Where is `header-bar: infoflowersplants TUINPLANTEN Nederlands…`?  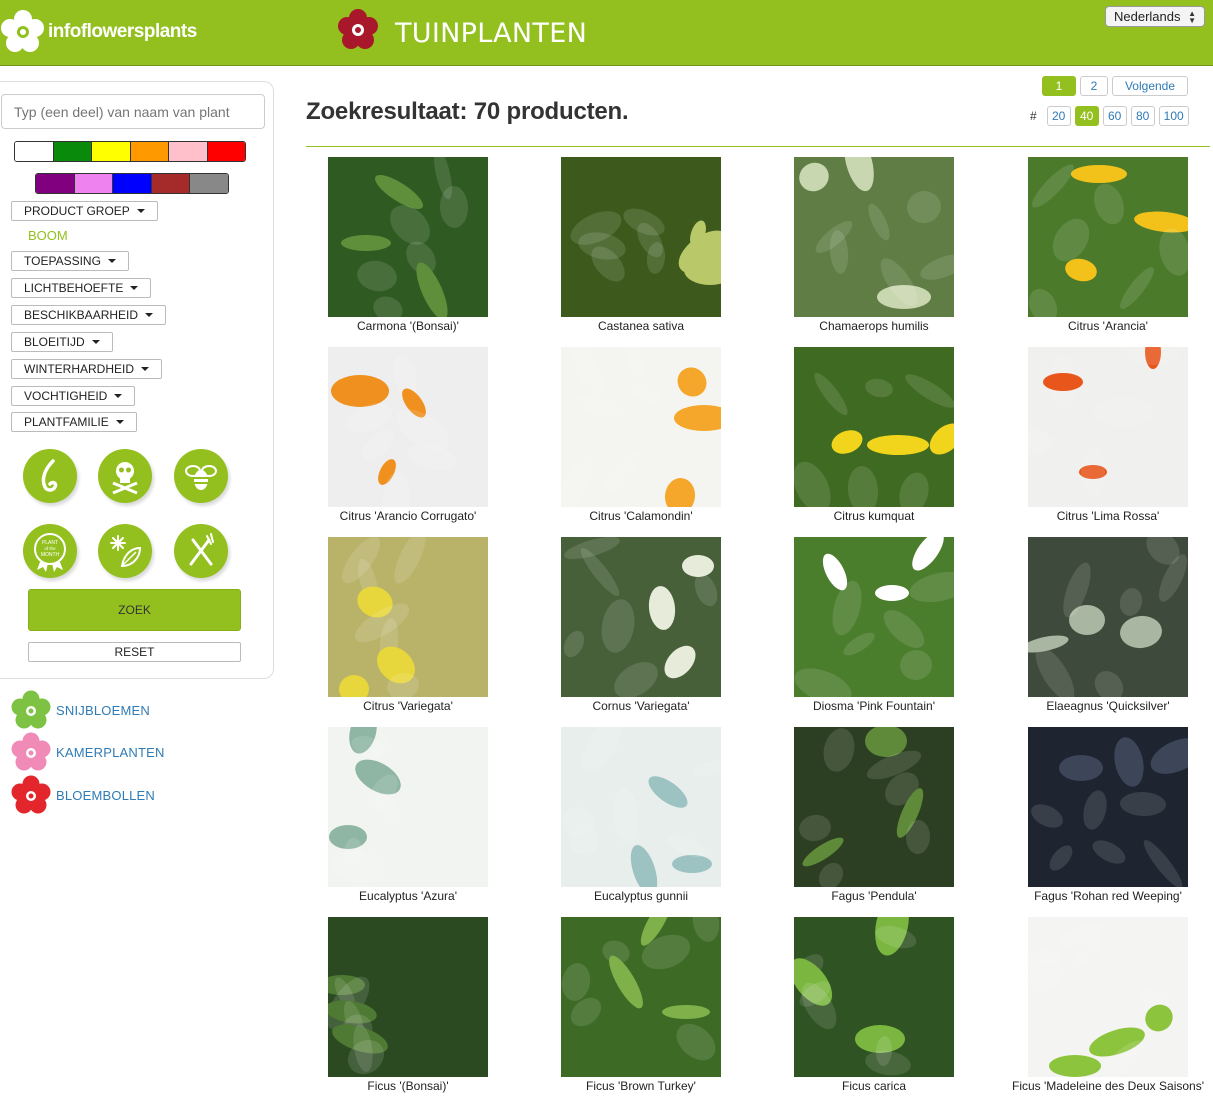
header-bar: infoflowersplants TUINPLANTEN Nederlands… is located at coordinates (606, 33).